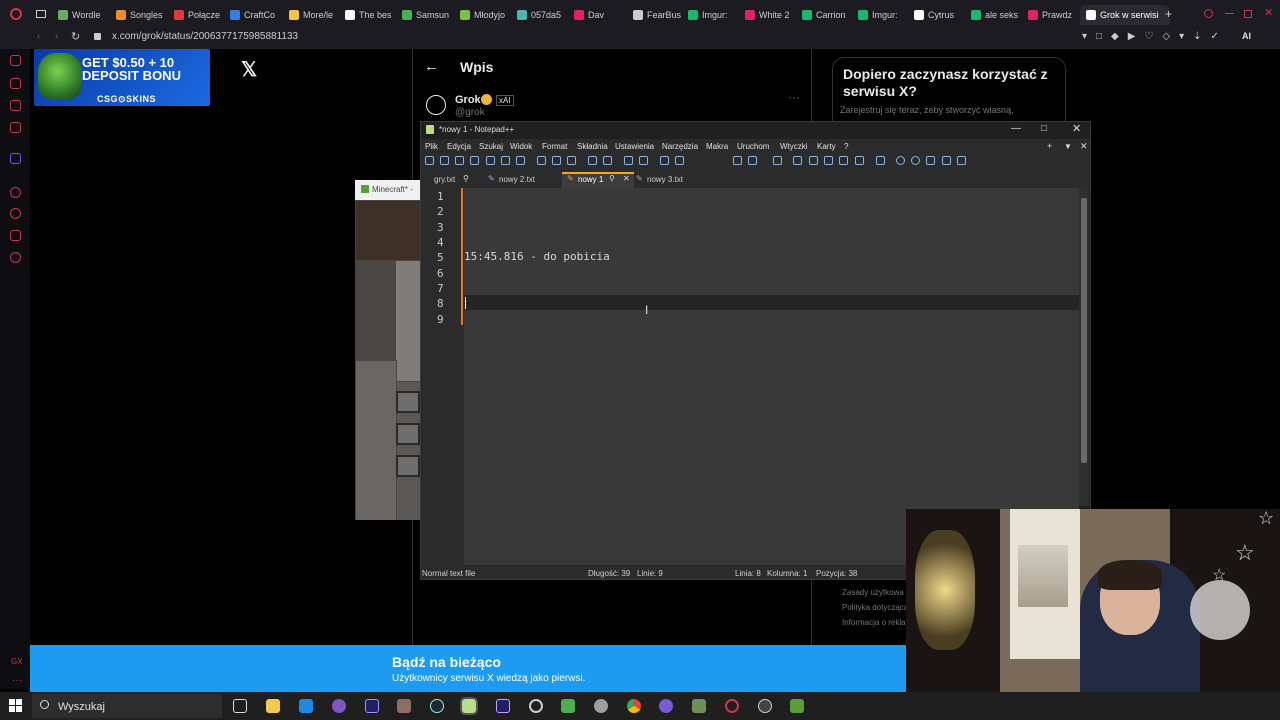 The image size is (1280, 720). Describe the element at coordinates (946, 160) in the screenshot. I see `run-macro-multiple-icon` at that location.